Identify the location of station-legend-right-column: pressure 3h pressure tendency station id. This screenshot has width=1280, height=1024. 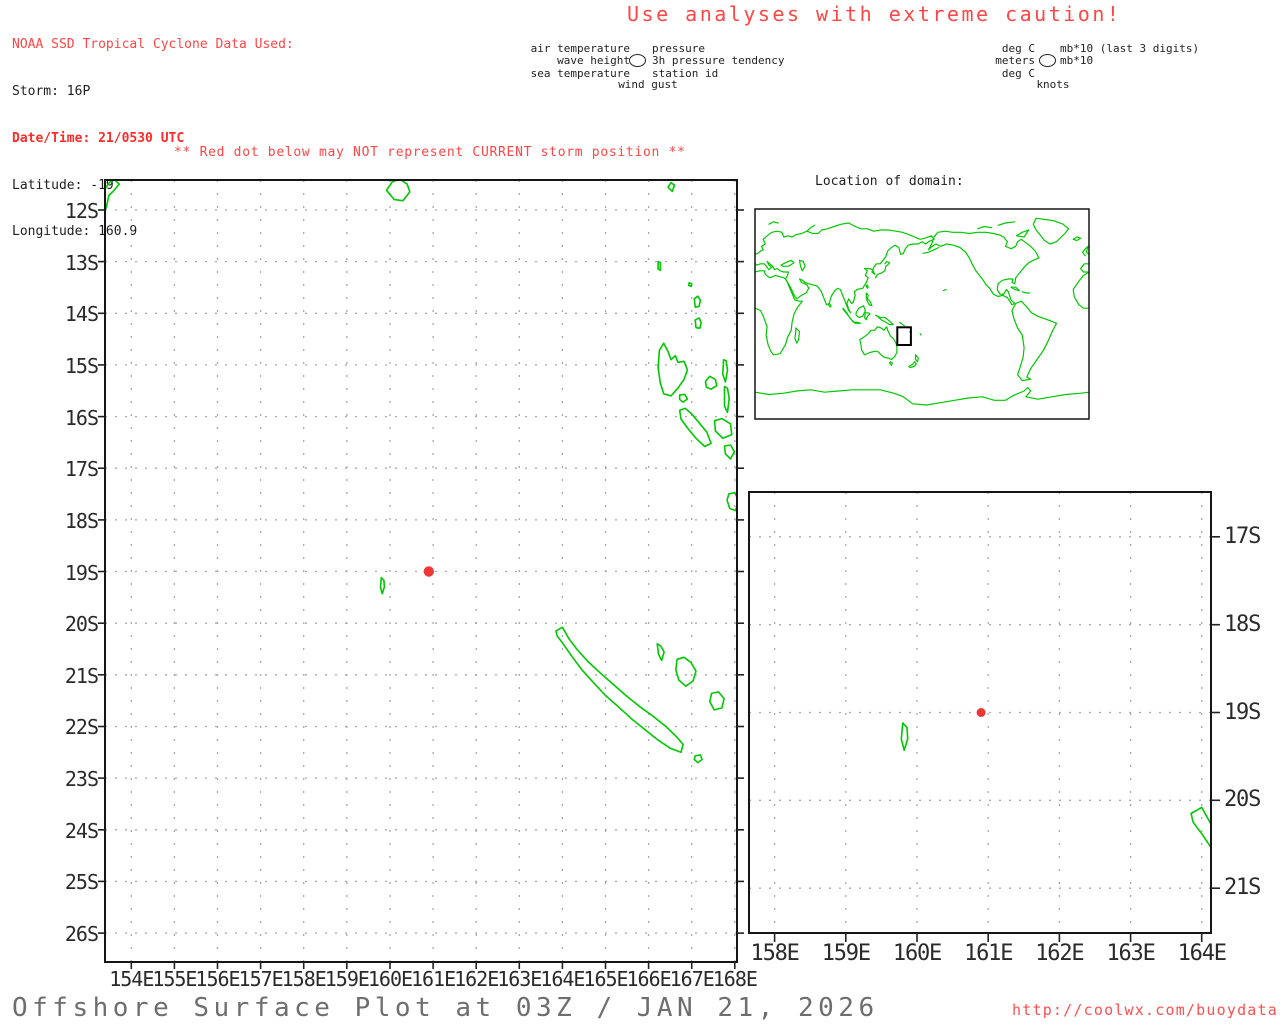
(718, 61).